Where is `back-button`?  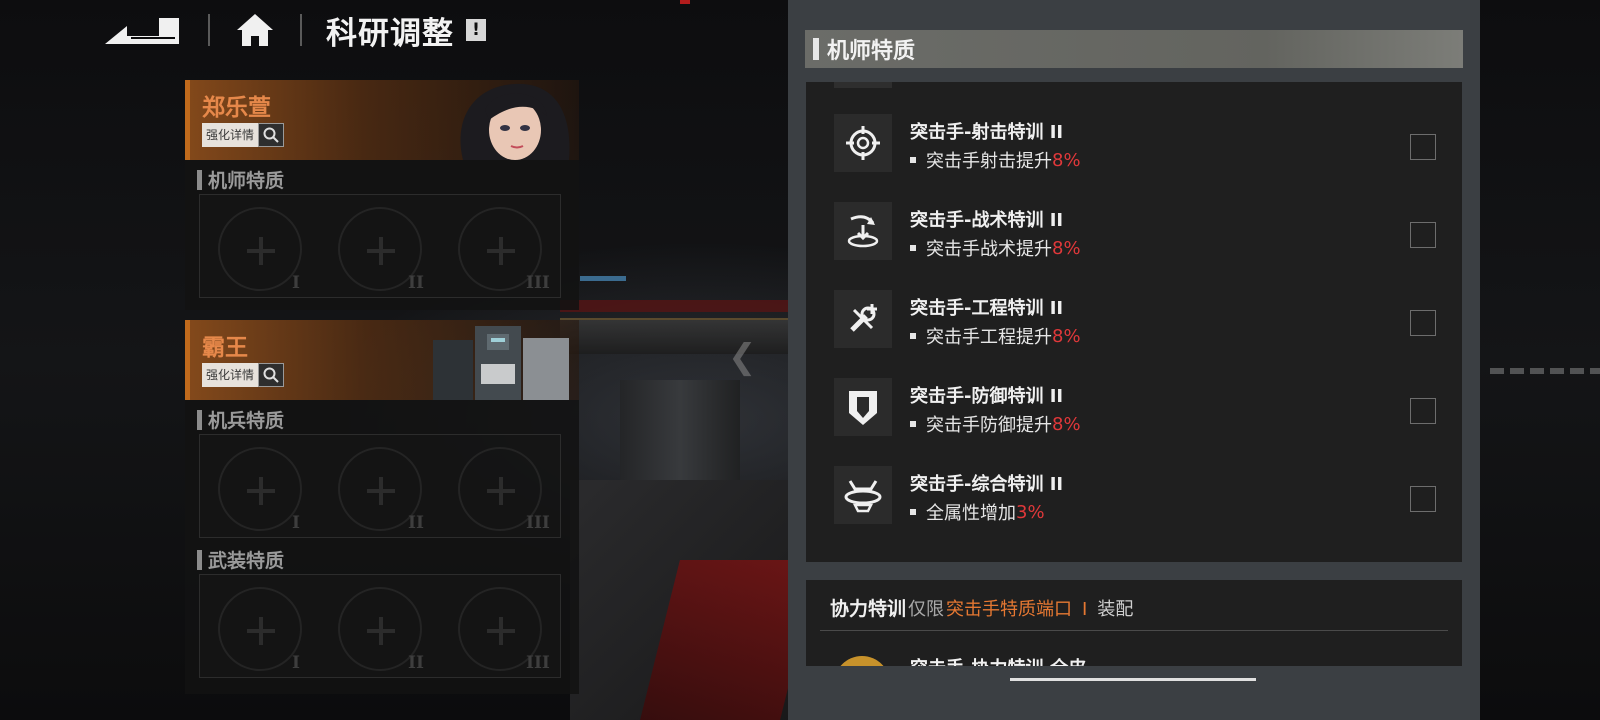
back-button is located at coordinates (142, 30).